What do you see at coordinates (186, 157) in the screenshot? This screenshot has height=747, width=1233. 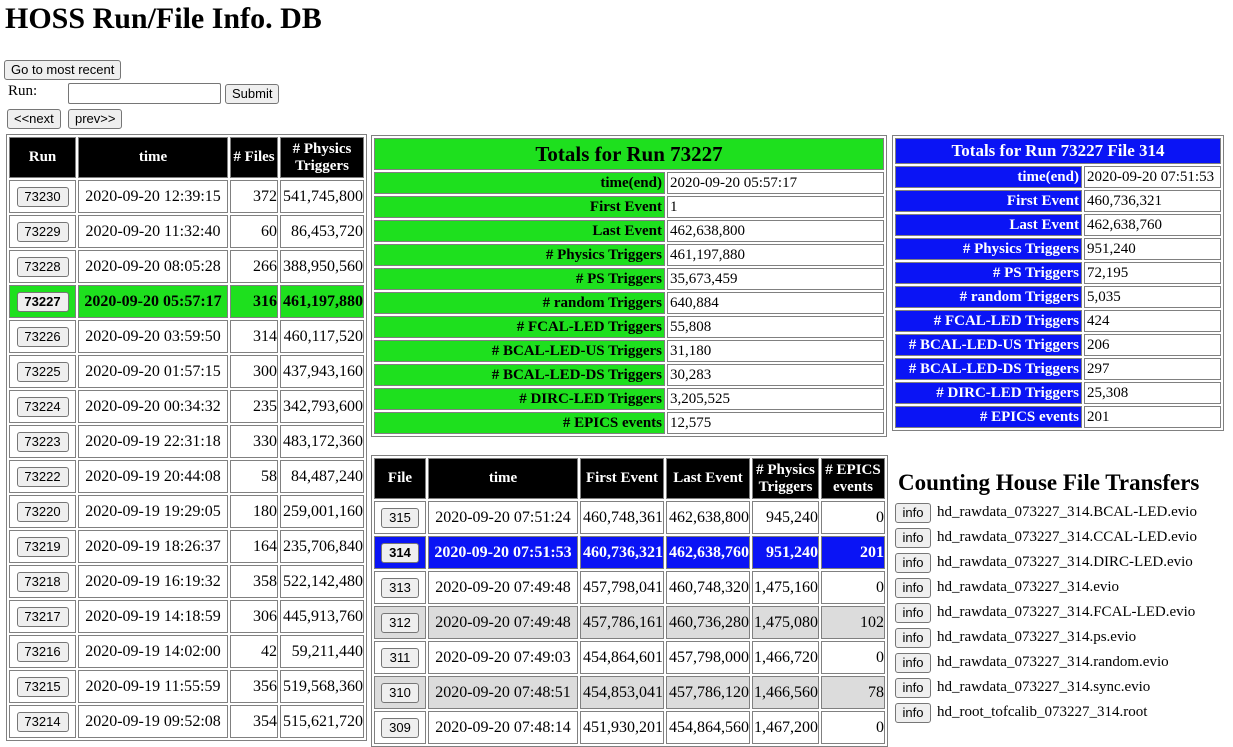 I see `runs-header-row: Run time # Files # Physics Triggers` at bounding box center [186, 157].